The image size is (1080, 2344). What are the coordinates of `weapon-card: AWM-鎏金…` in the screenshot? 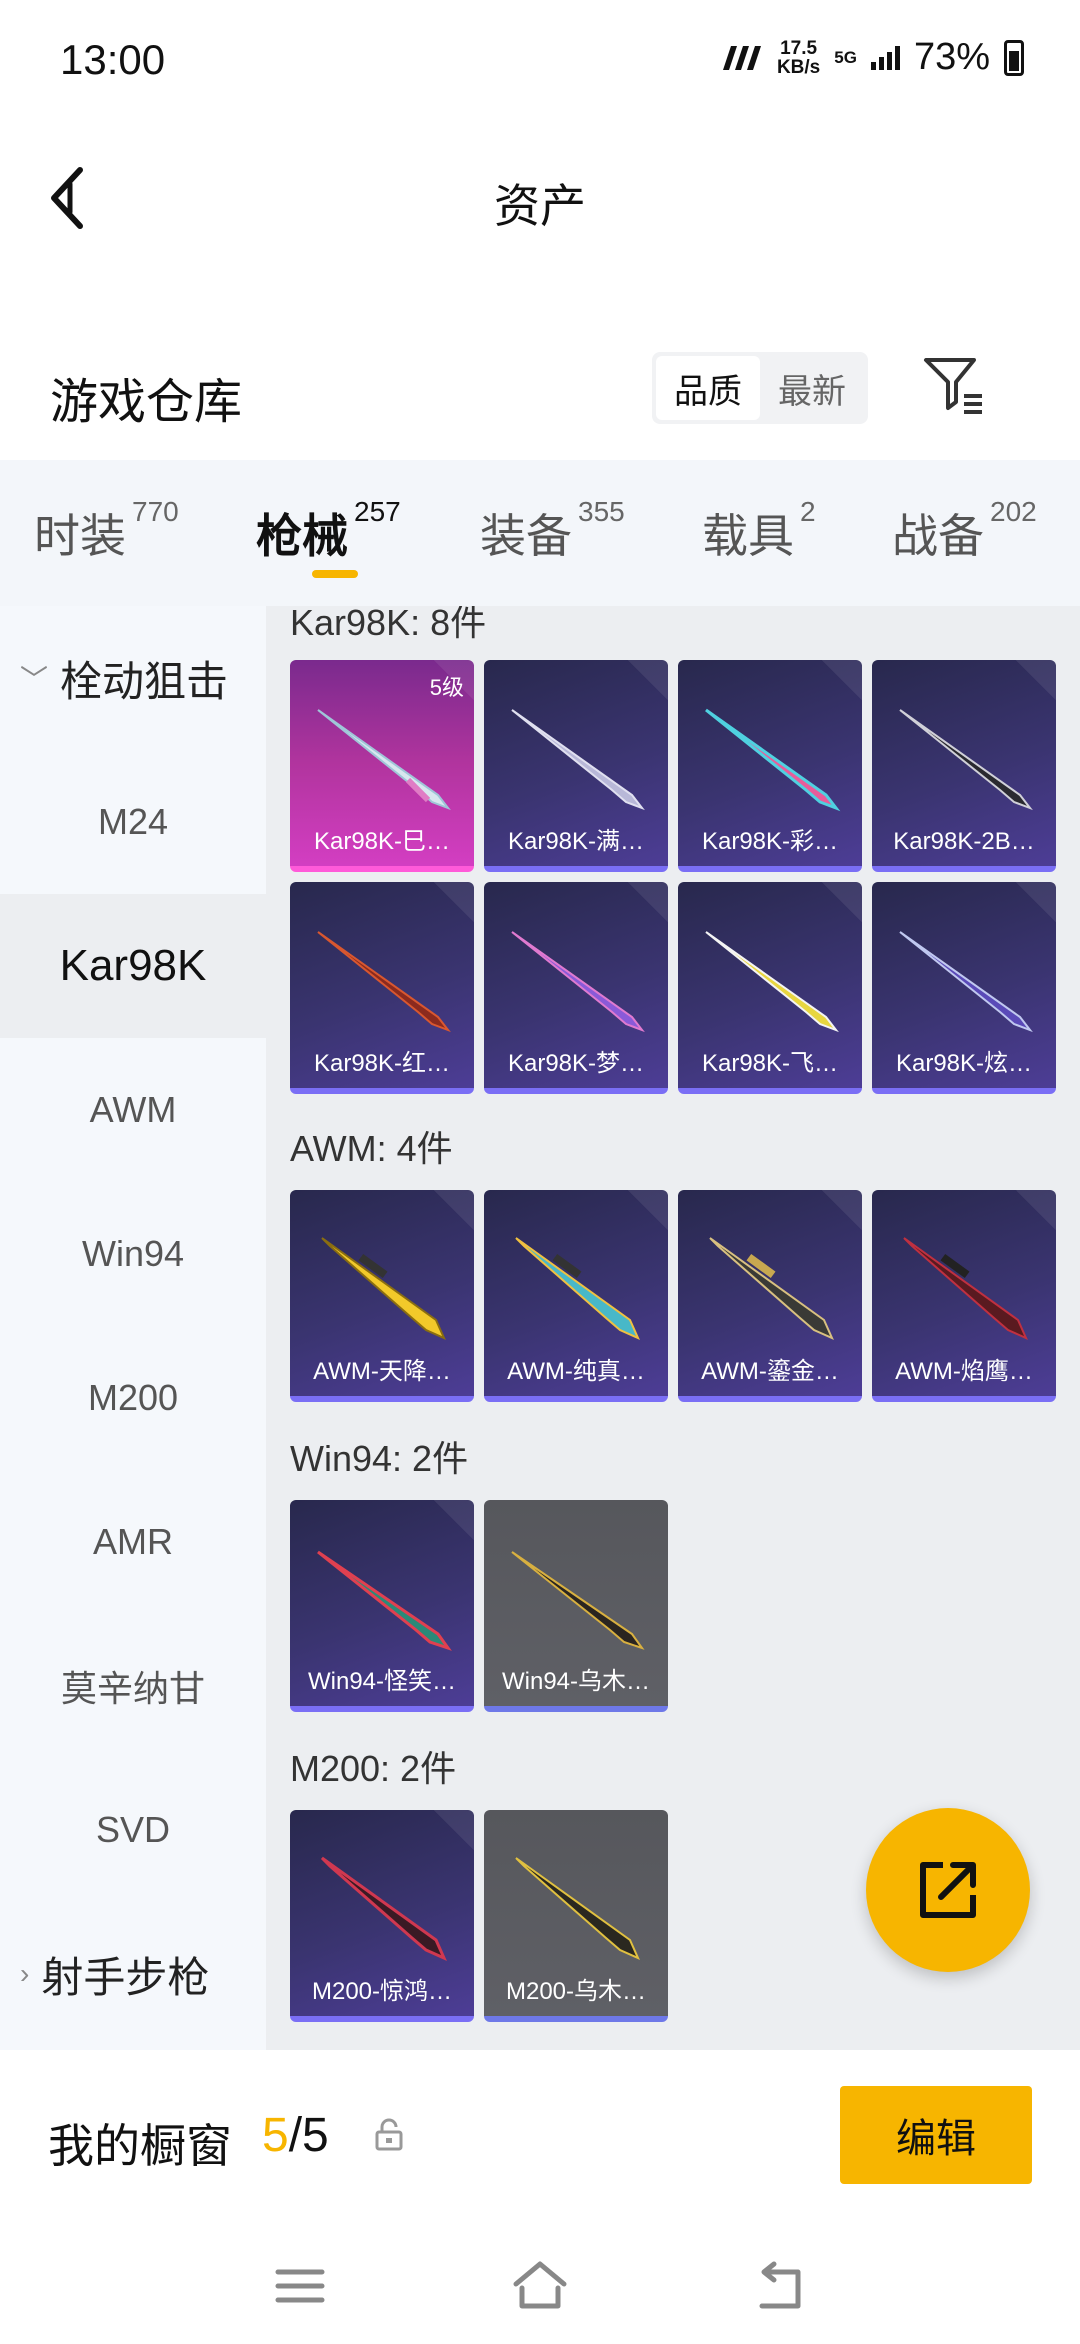 It's located at (770, 1296).